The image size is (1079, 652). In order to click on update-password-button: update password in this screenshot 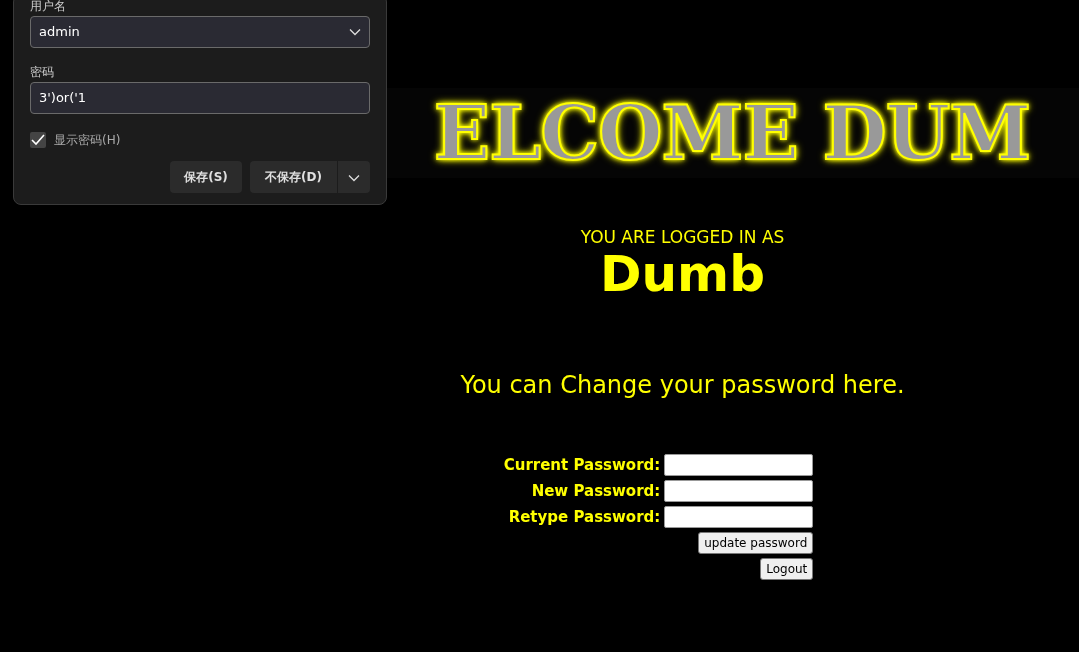, I will do `click(756, 543)`.